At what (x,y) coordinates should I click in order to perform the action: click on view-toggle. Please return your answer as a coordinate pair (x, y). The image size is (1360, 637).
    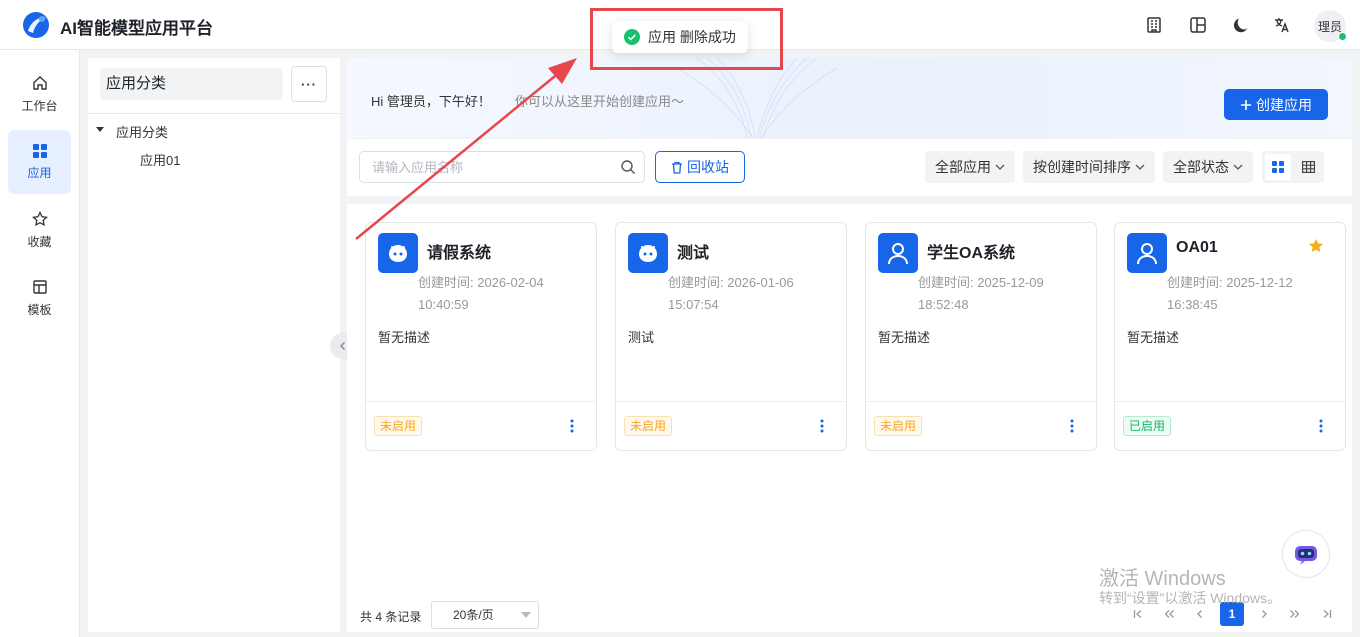
    Looking at the image, I should click on (1293, 167).